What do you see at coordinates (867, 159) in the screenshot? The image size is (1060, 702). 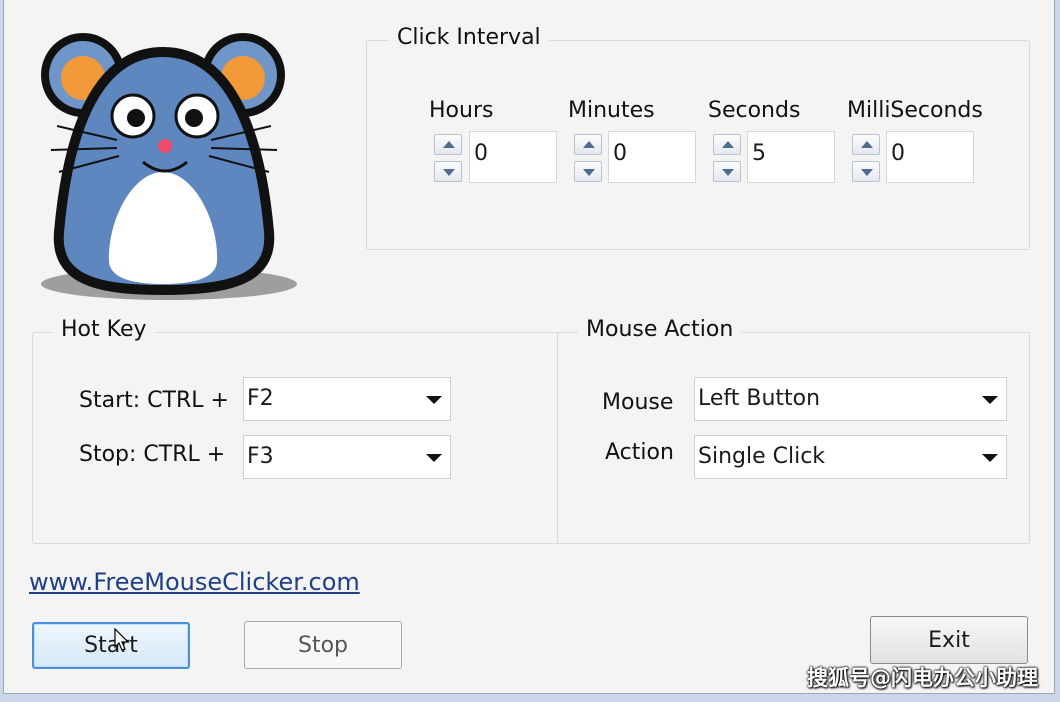 I see `milliseconds-spinner` at bounding box center [867, 159].